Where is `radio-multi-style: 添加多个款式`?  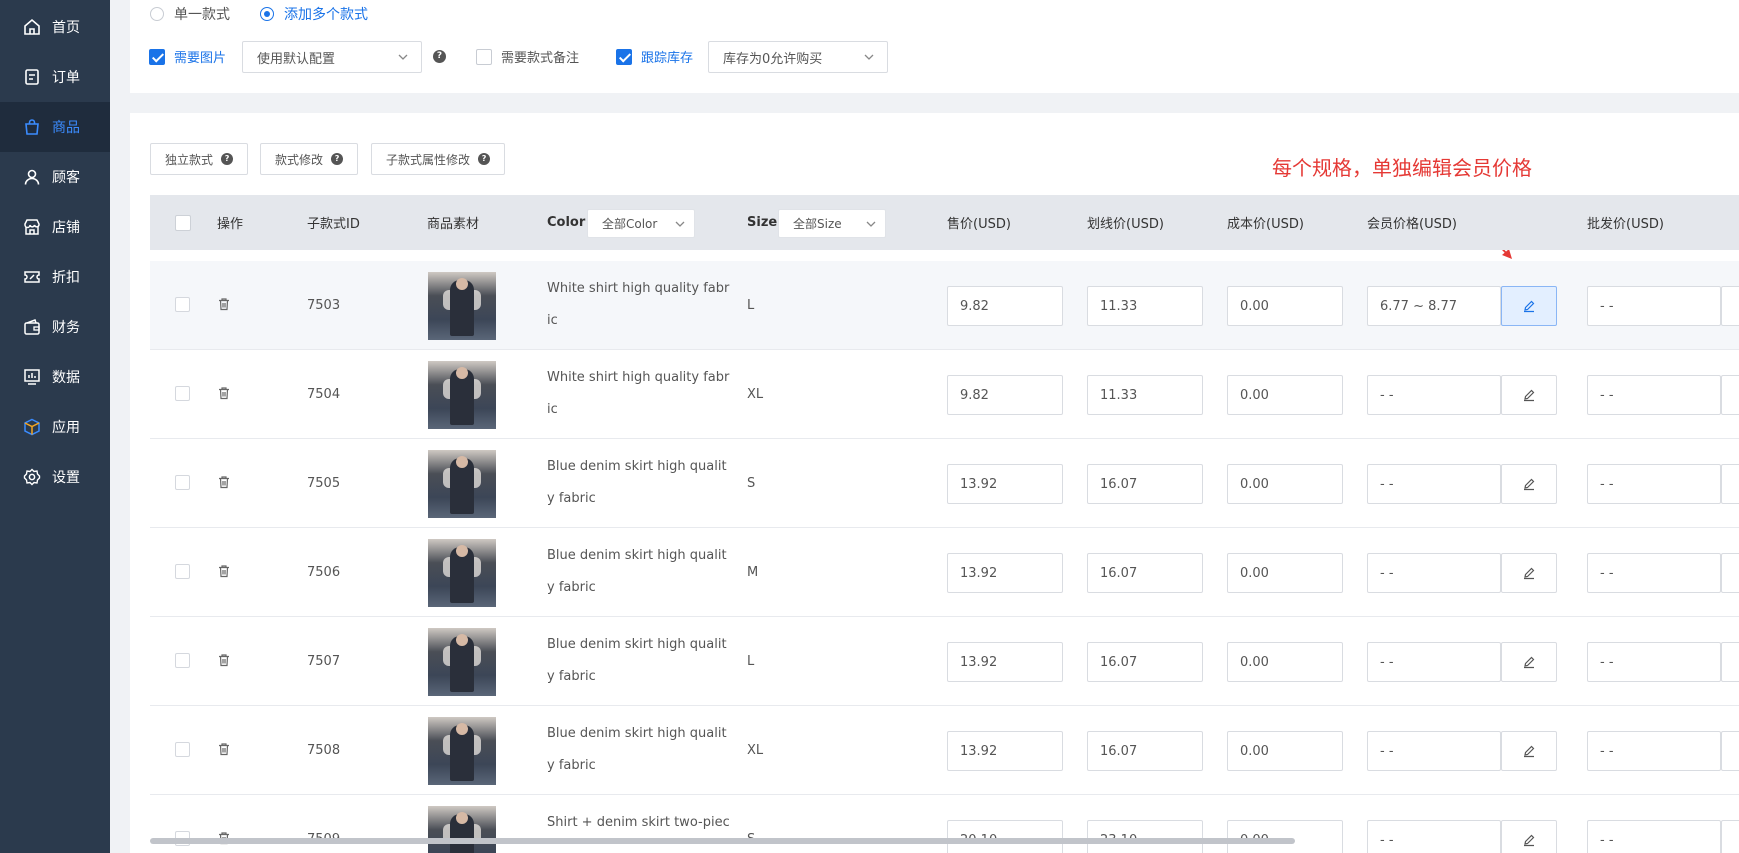
radio-multi-style: 添加多个款式 is located at coordinates (314, 14).